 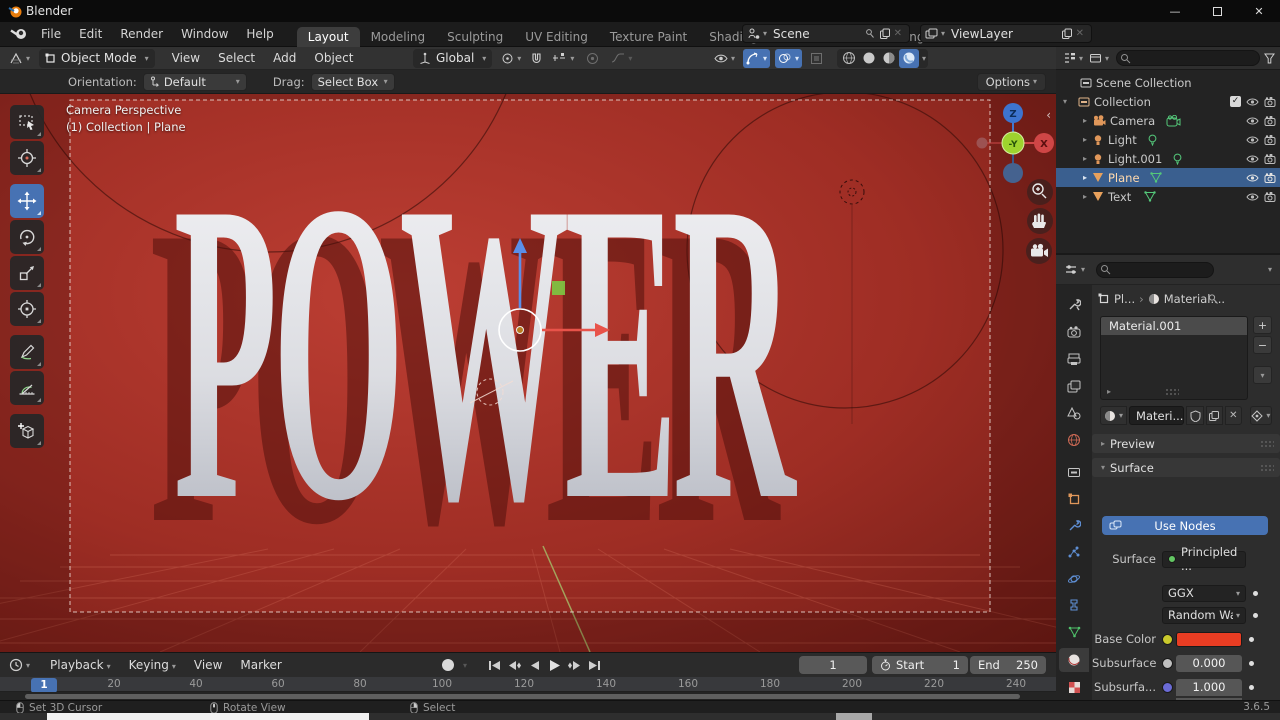 I want to click on vector-socket-icon, so click(x=1167, y=687).